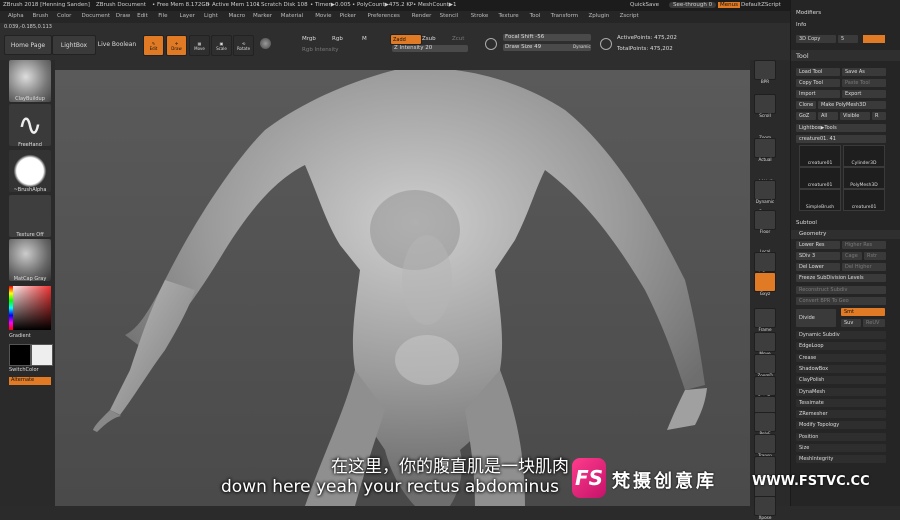  I want to click on menu-document: Document, so click(96, 16).